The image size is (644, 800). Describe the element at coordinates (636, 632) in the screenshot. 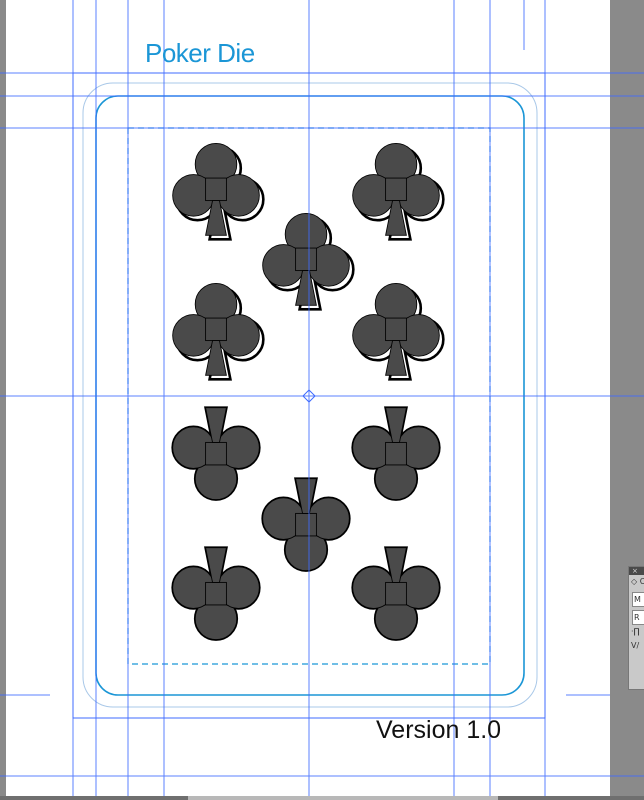

I see `panel-row: ·∏` at that location.